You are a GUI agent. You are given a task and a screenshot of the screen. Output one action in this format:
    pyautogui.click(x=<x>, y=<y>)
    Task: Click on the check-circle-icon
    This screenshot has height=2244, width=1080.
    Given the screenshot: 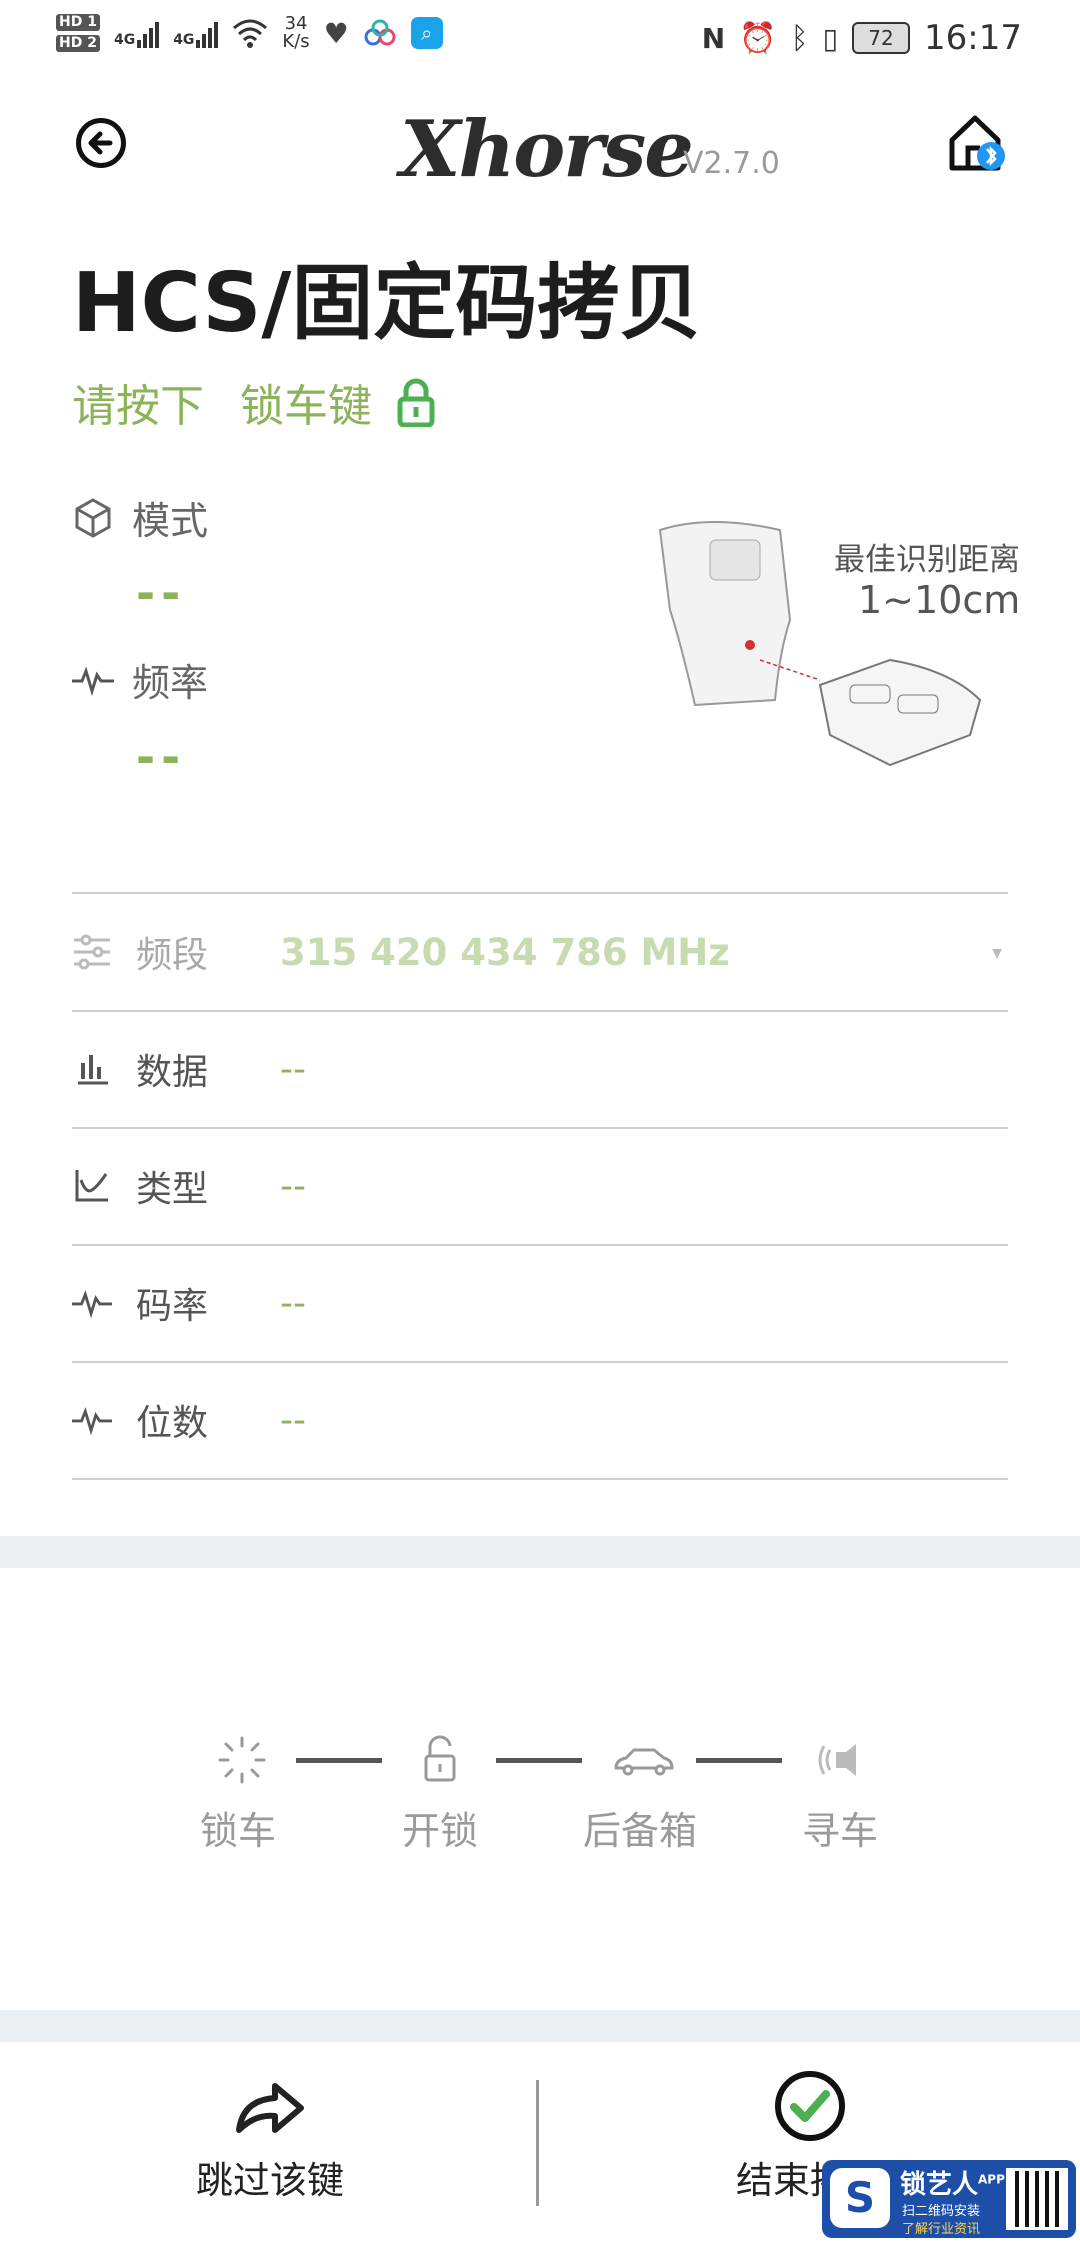 What is the action you would take?
    pyautogui.click(x=810, y=2106)
    